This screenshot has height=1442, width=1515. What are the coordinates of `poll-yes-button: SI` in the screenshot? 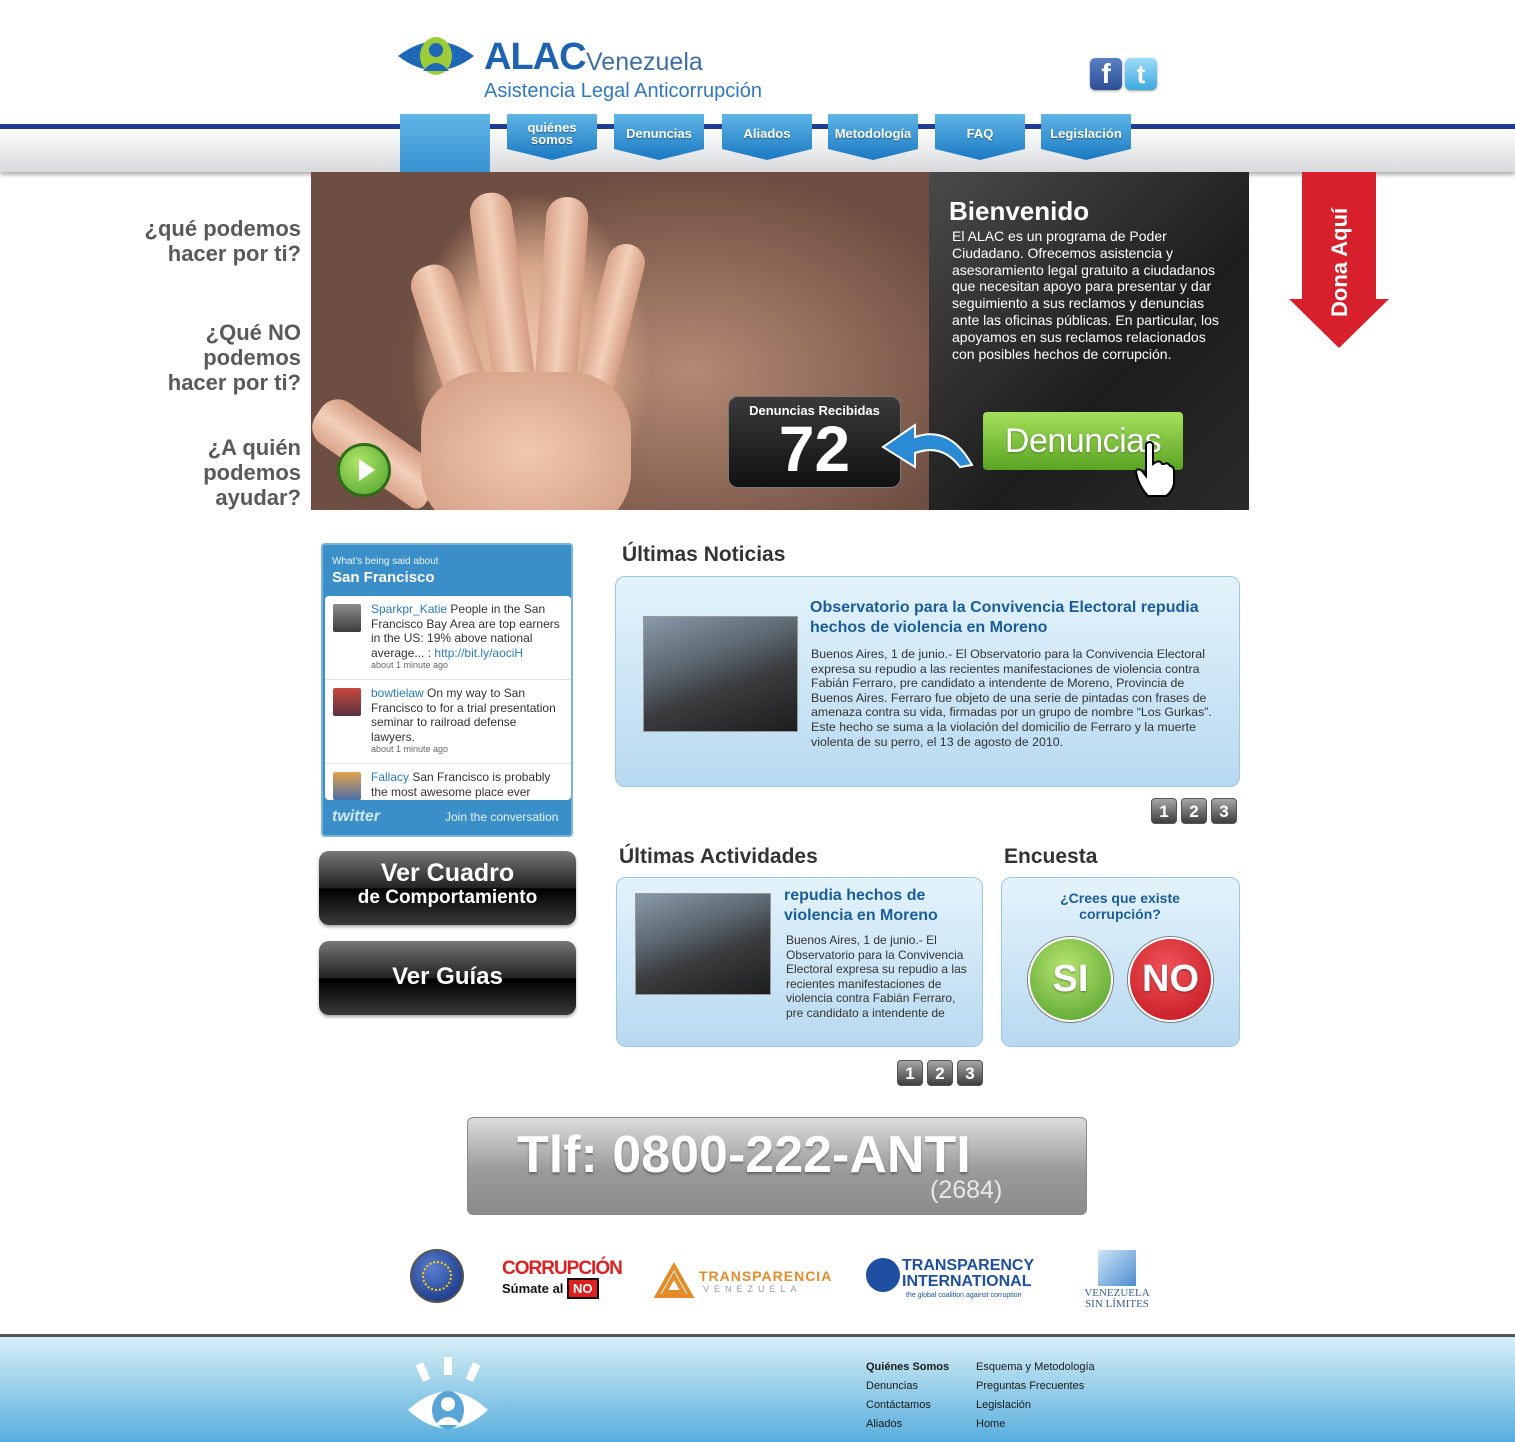 It's located at (1070, 979).